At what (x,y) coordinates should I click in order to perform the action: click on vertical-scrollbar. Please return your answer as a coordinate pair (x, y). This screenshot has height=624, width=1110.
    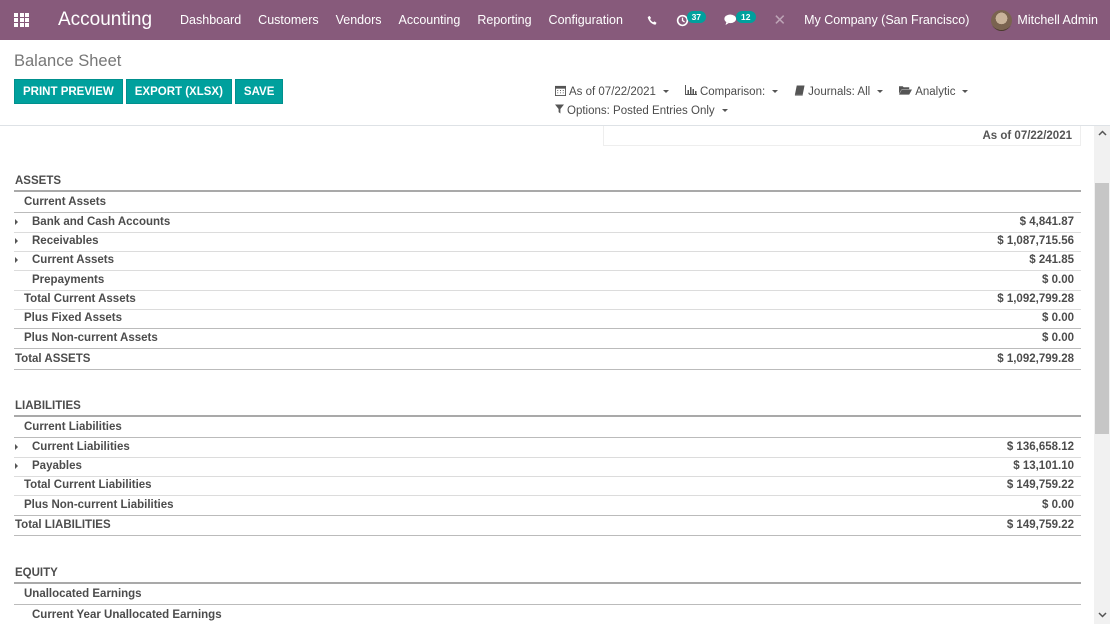
    Looking at the image, I should click on (1102, 375).